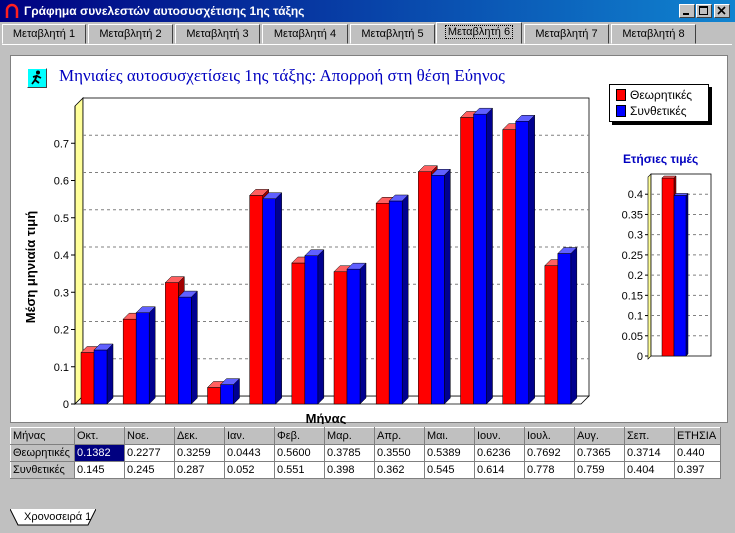 The width and height of the screenshot is (735, 533). I want to click on x-axis-label: Μήνας, so click(326, 417).